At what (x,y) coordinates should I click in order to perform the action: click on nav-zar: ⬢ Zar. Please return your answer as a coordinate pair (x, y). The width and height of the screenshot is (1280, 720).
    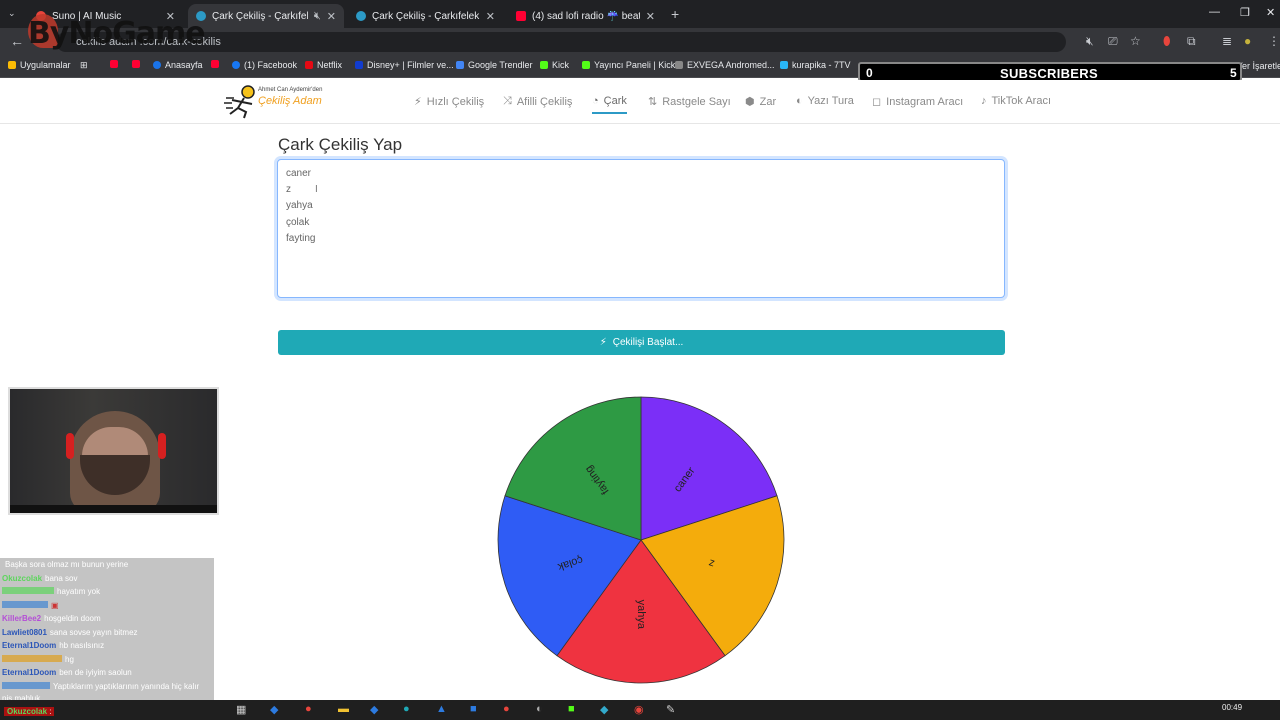
    Looking at the image, I should click on (761, 102).